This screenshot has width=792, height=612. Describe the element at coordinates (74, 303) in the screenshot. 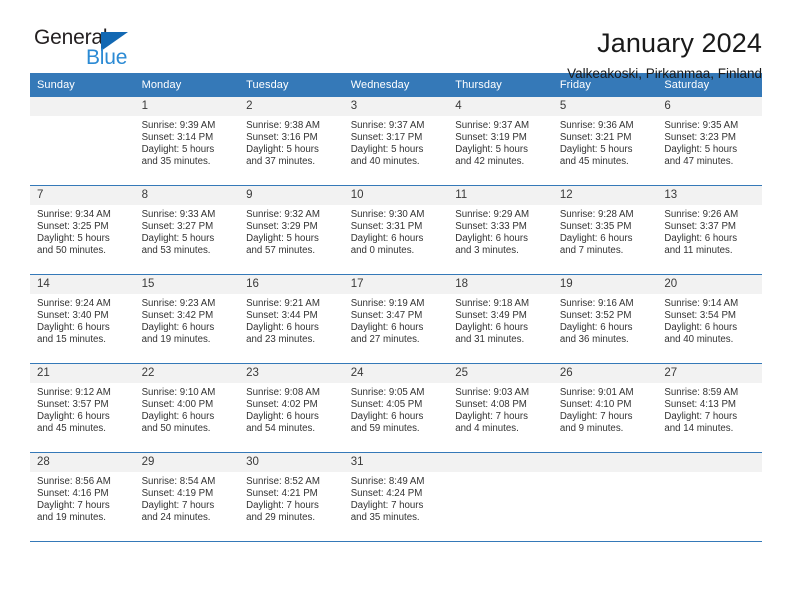

I see `sunrise-text: Sunrise: 9:24 AM` at that location.